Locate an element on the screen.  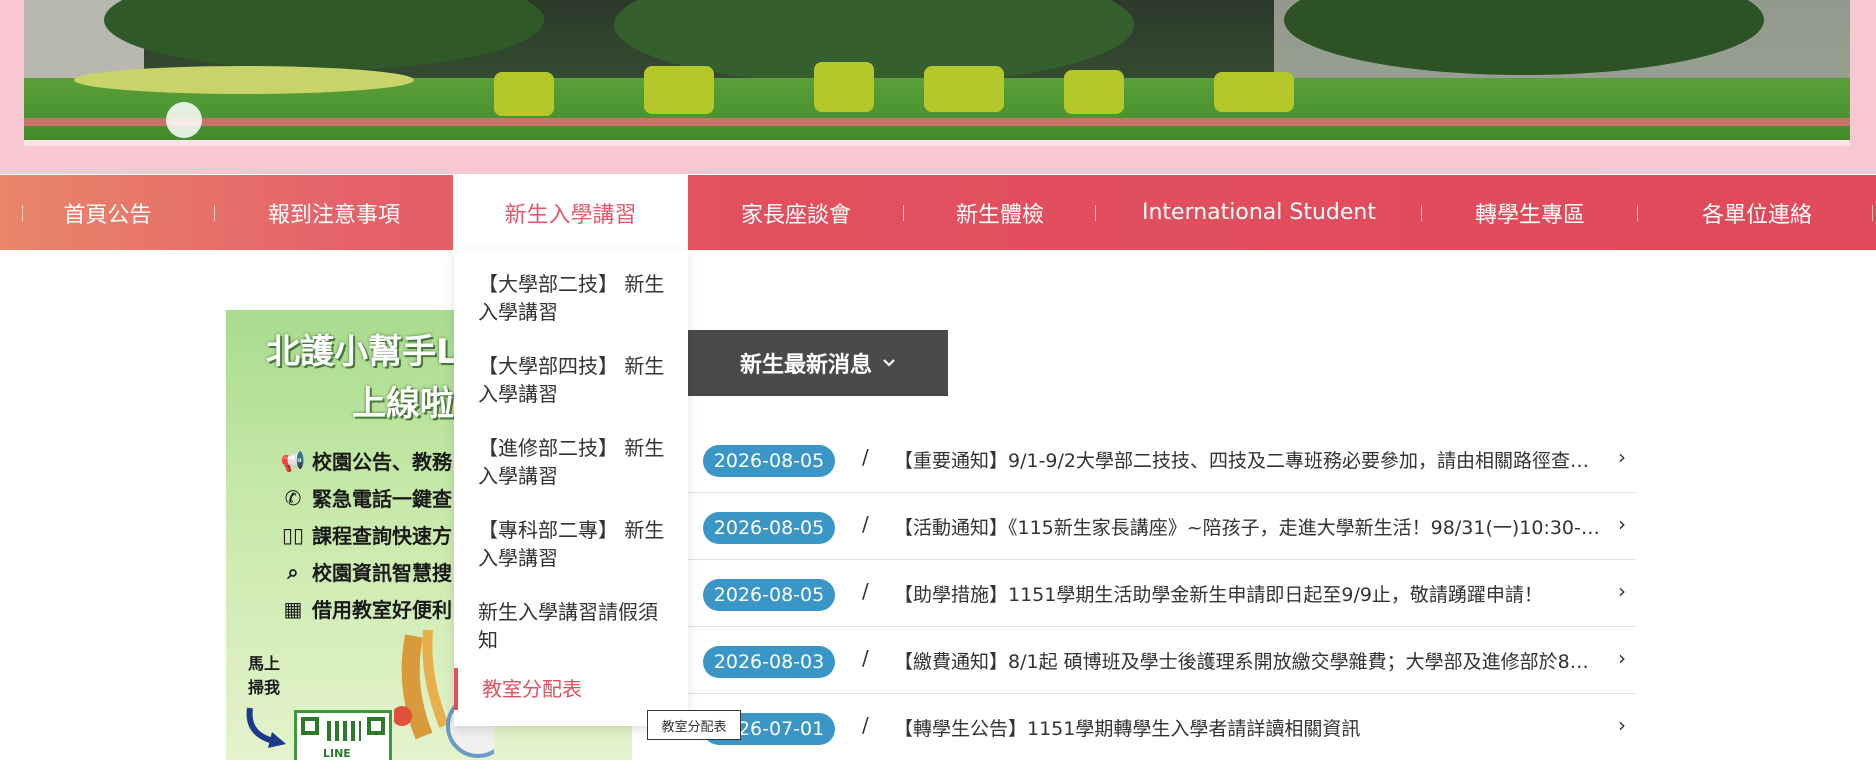
promo-feature: ⌕ 校園資訊智慧搜 is located at coordinates (366, 571).